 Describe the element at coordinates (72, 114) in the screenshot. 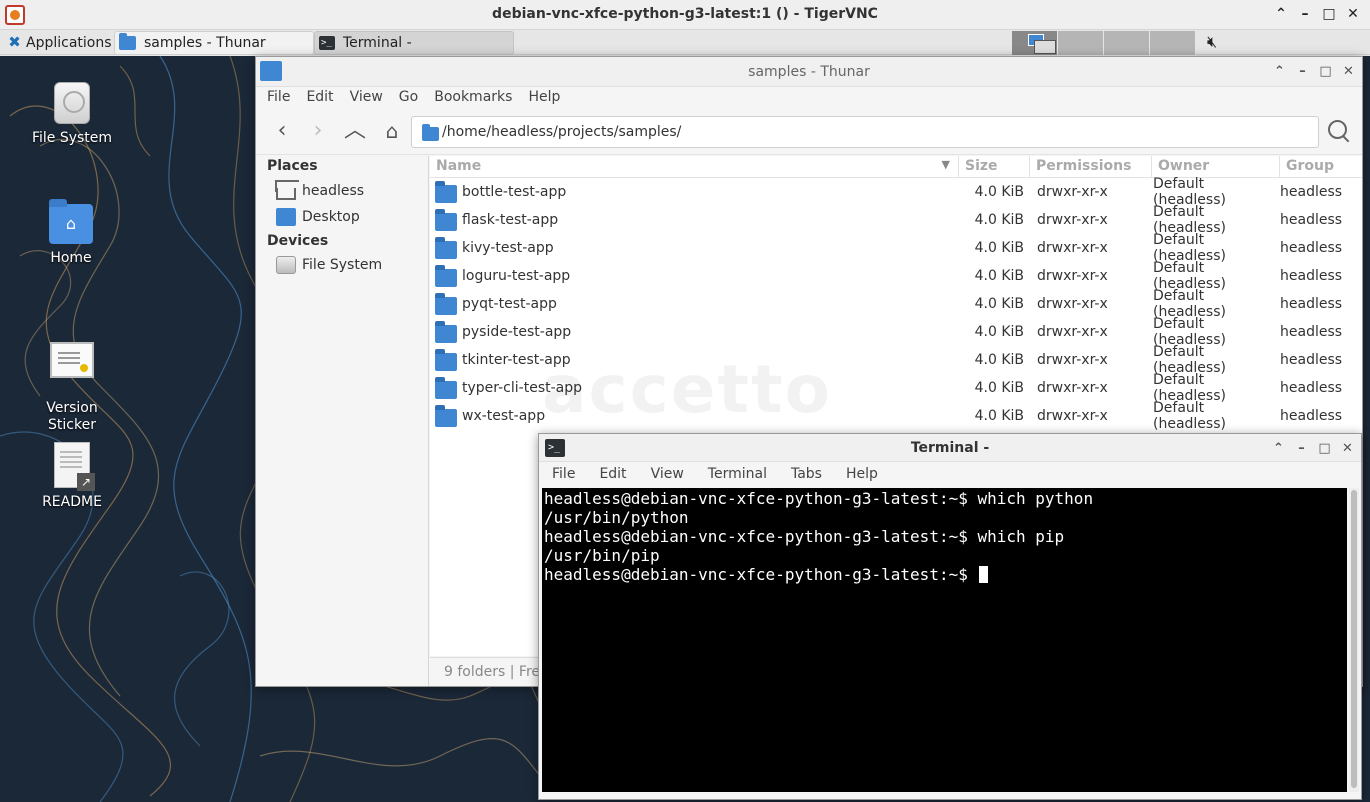

I see `desktop-icon-file-system: File System` at that location.